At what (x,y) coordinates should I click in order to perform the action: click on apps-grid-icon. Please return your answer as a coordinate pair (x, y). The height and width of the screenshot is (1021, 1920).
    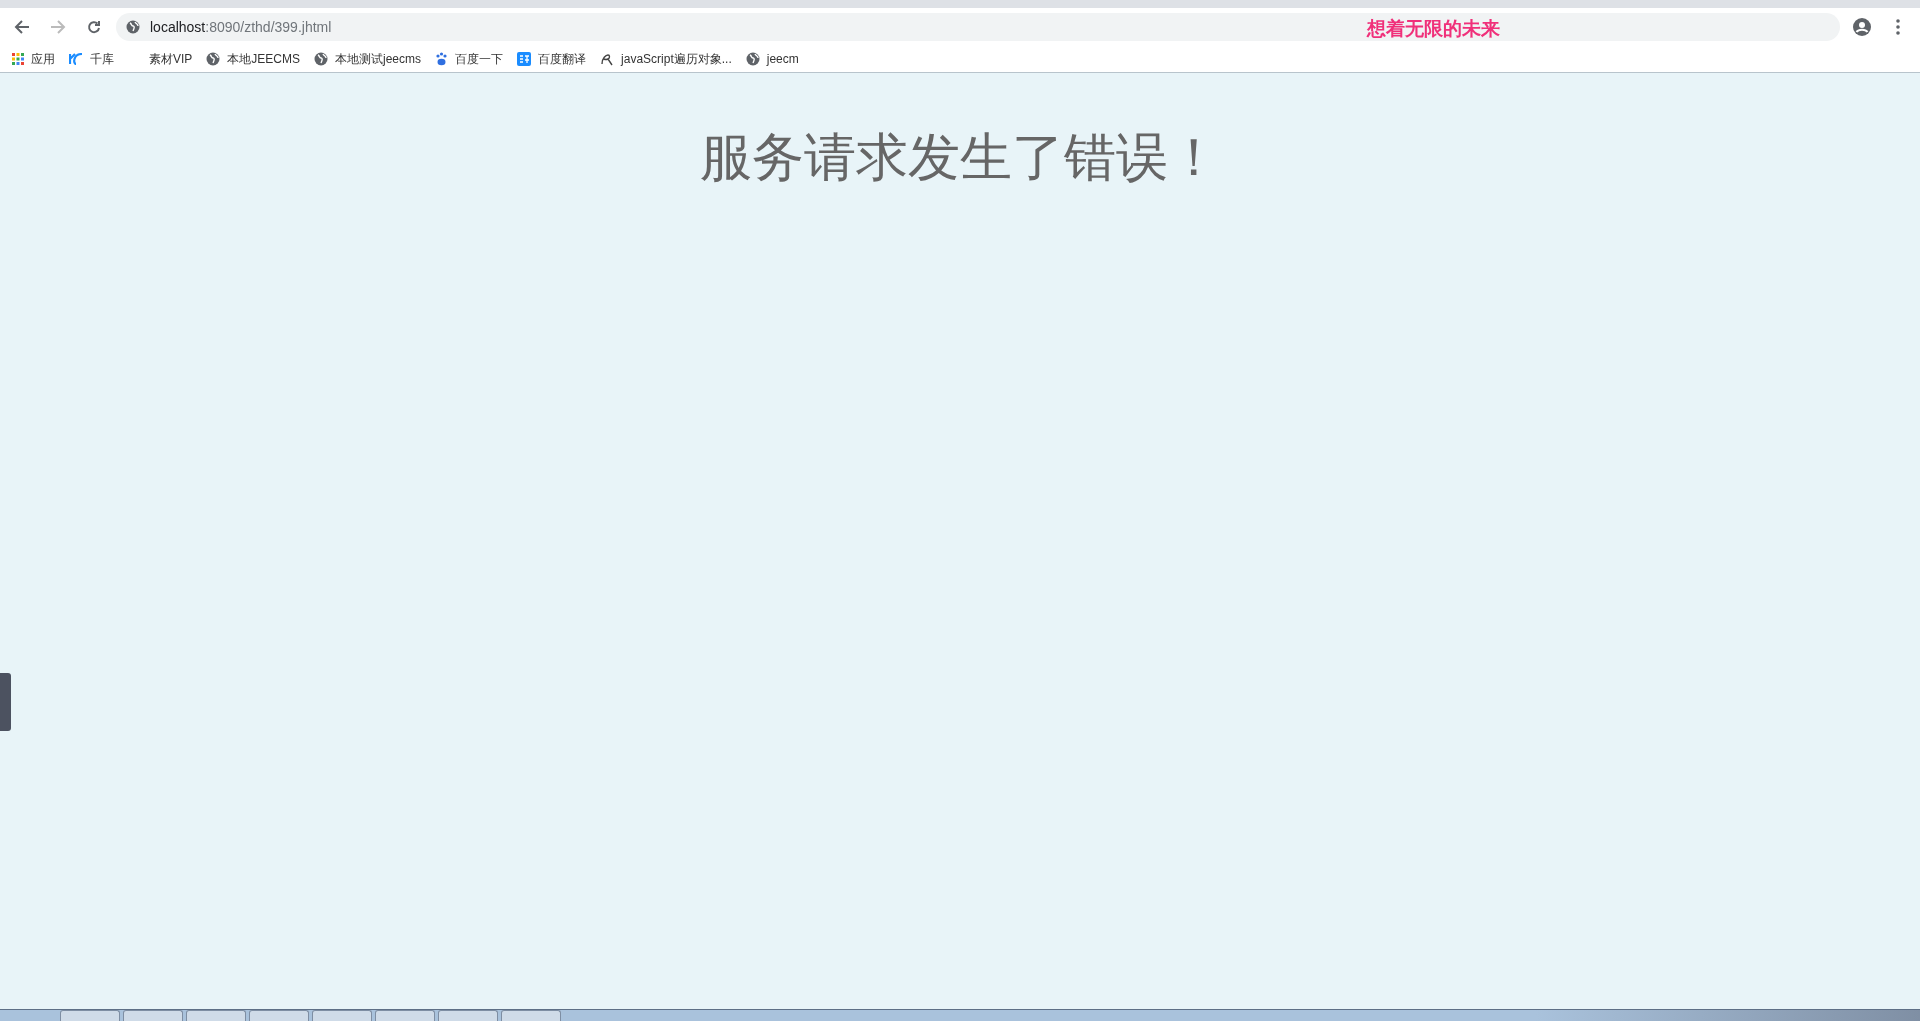
    Looking at the image, I should click on (18, 59).